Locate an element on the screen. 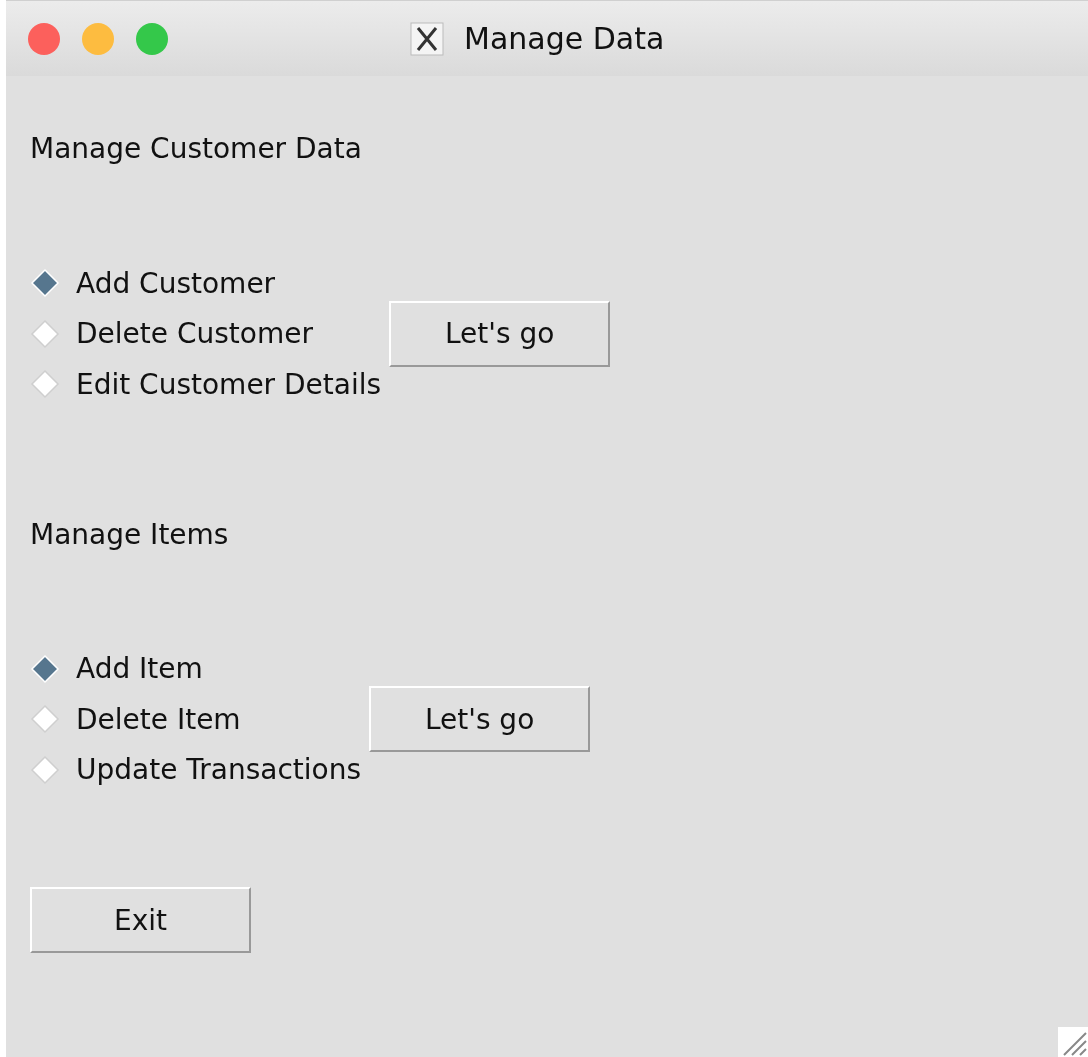 This screenshot has height=1057, width=1088. radio-option: Add Item is located at coordinates (196, 668).